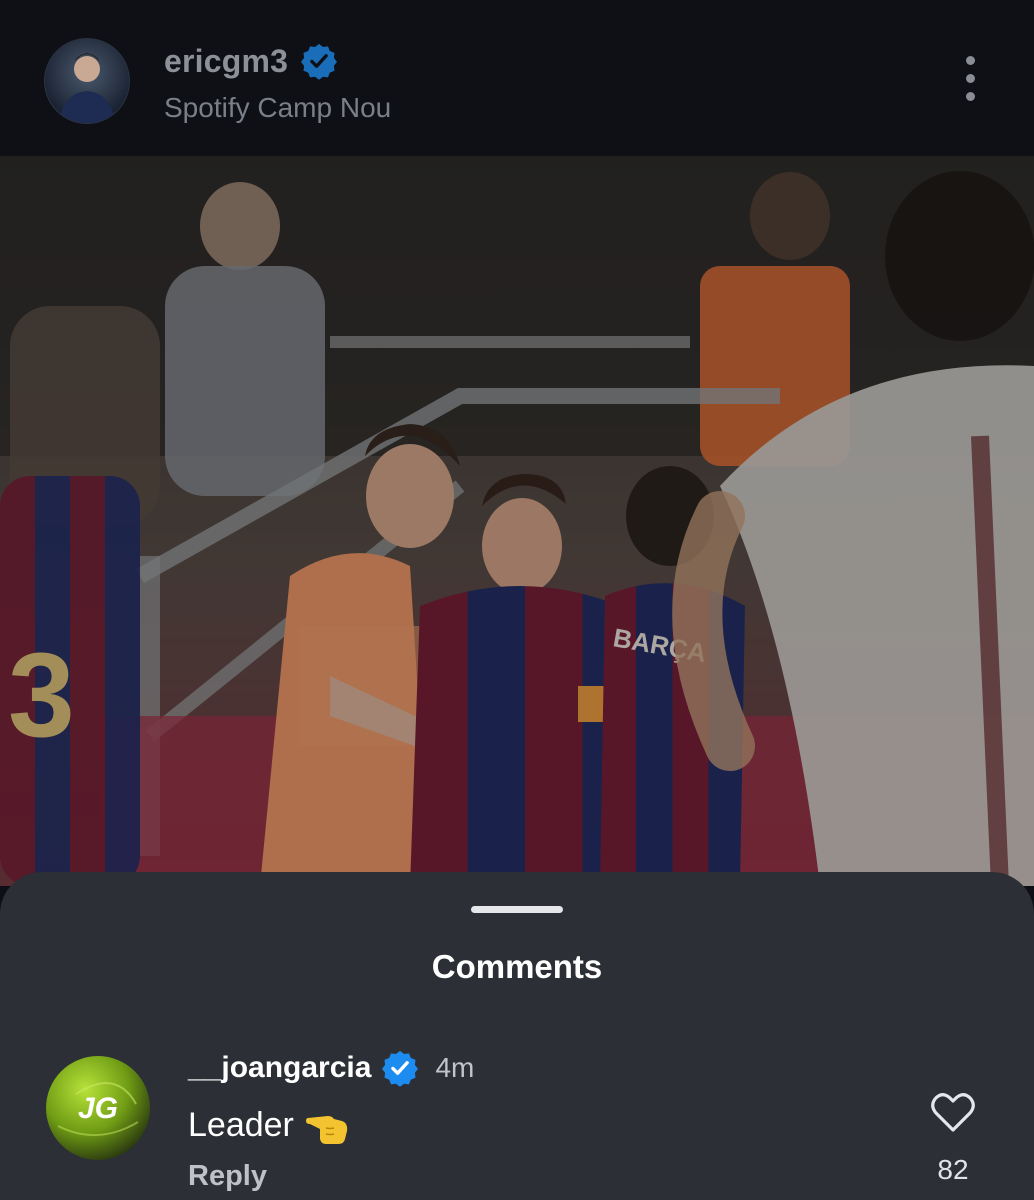  What do you see at coordinates (517, 78) in the screenshot?
I see `post-header: ericgm3 Spotify Camp Nou` at bounding box center [517, 78].